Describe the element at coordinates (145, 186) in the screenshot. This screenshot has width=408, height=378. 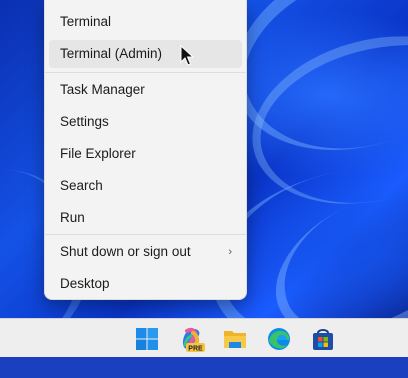
I see `menu-item-search: Search` at that location.